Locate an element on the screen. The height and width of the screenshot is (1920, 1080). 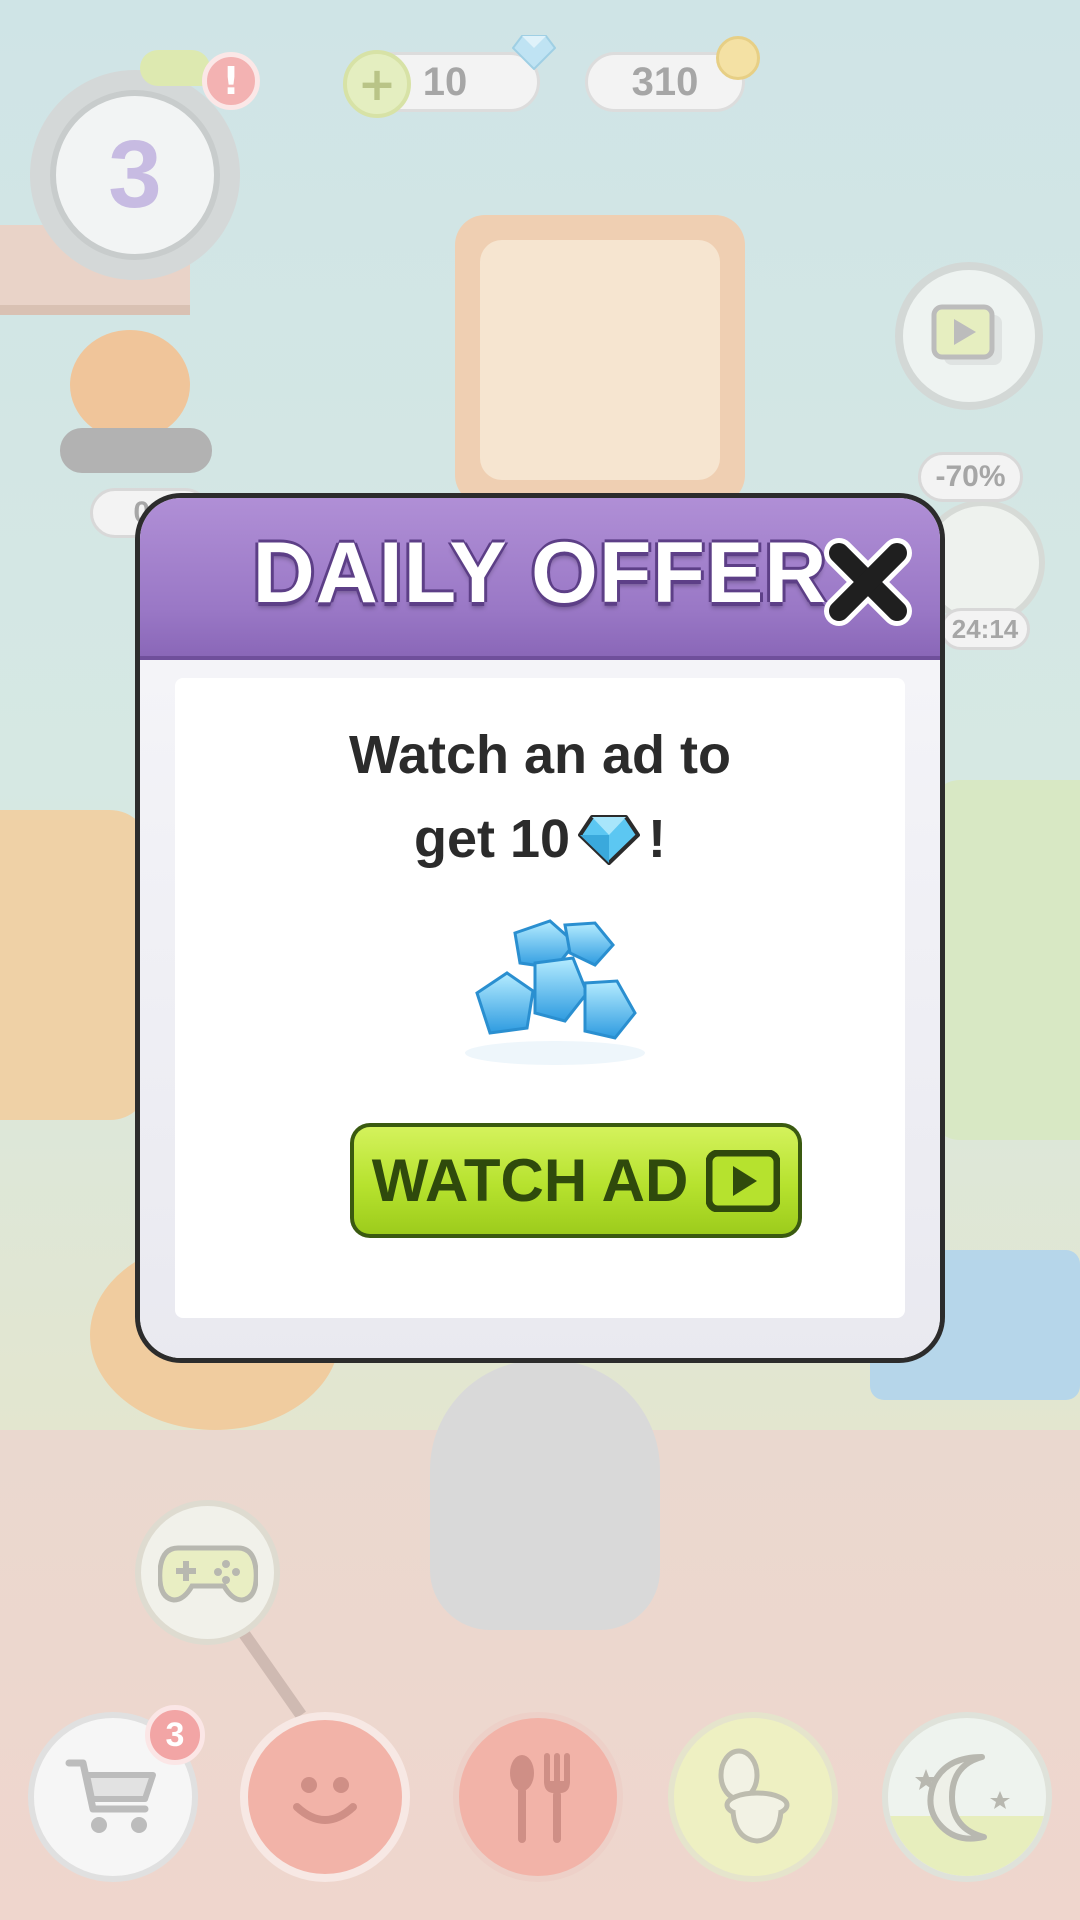
dialog-header-divider is located at coordinates (540, 658).